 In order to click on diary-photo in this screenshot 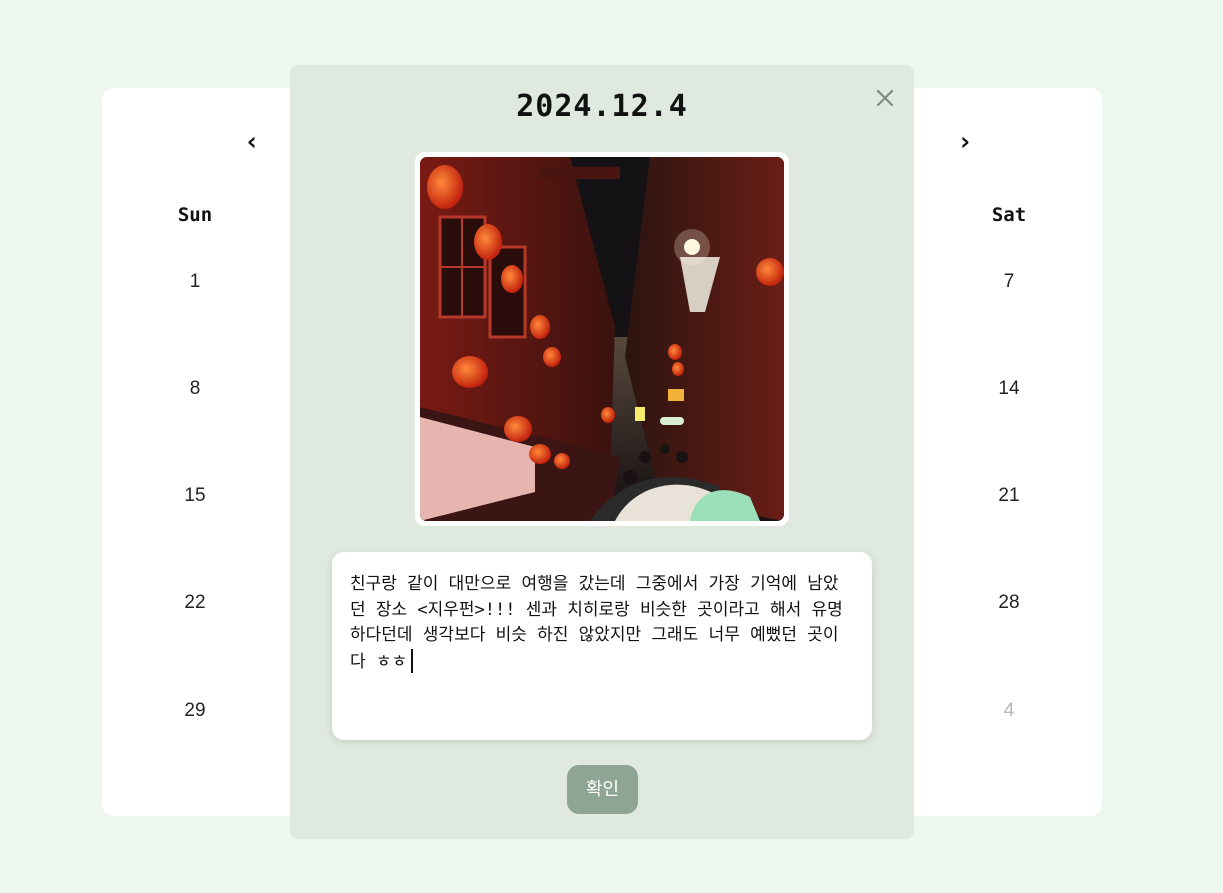, I will do `click(602, 339)`.